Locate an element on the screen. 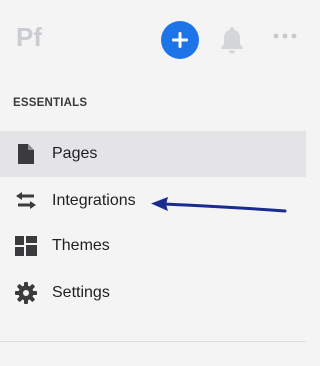 This screenshot has height=366, width=320. notifications-button is located at coordinates (232, 40).